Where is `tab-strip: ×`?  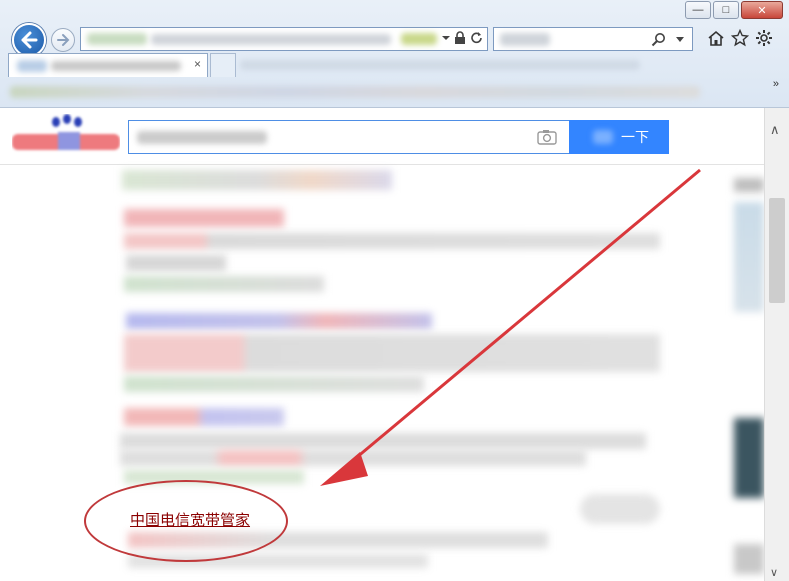 tab-strip: × is located at coordinates (394, 65).